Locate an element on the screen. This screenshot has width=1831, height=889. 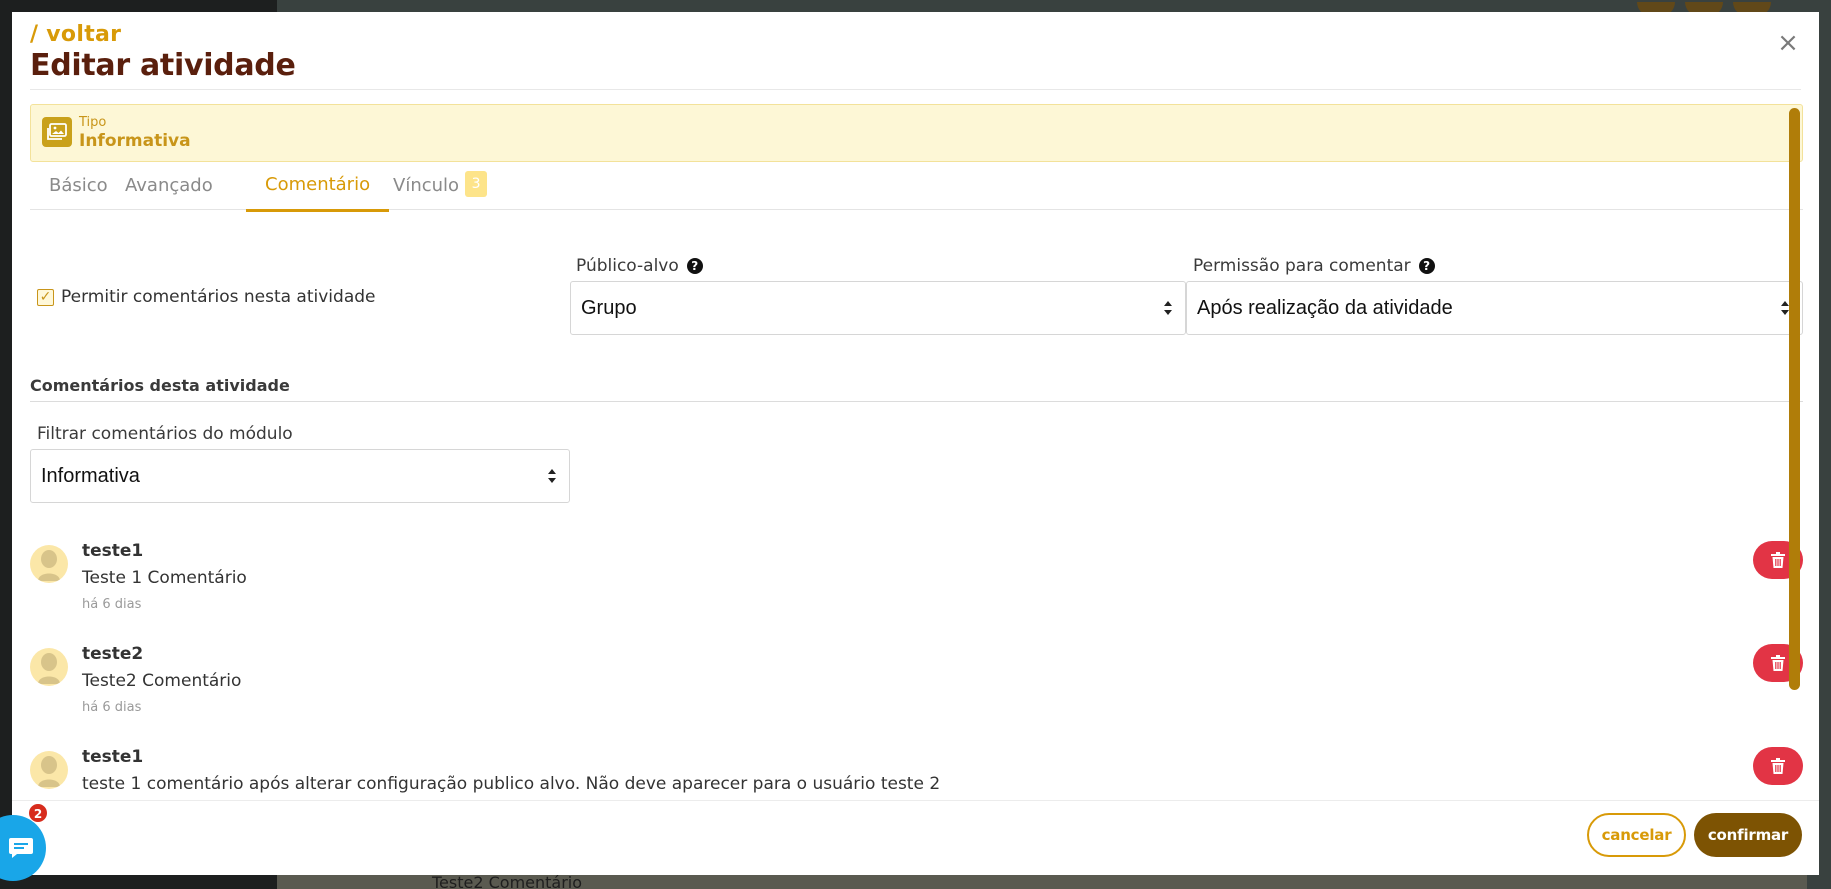
tab-comentario: Comentário is located at coordinates (318, 187).